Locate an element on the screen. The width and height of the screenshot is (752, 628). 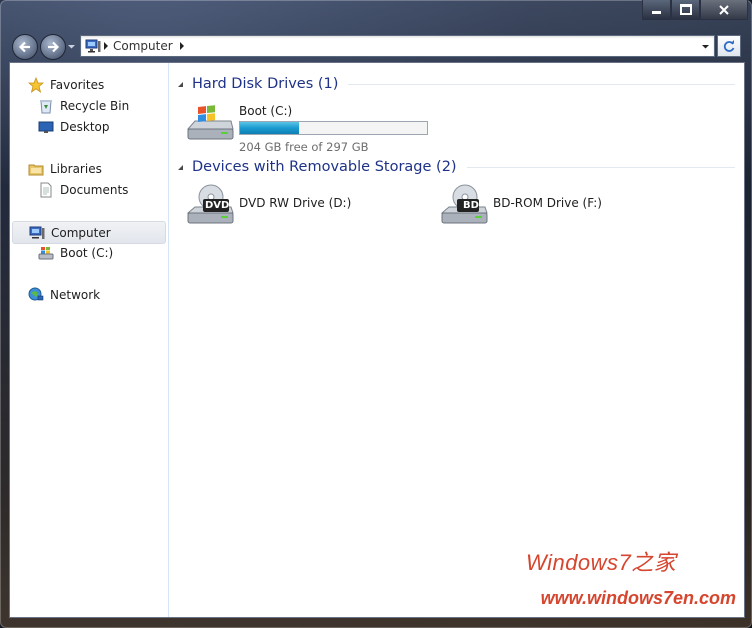
refresh-button is located at coordinates (729, 46).